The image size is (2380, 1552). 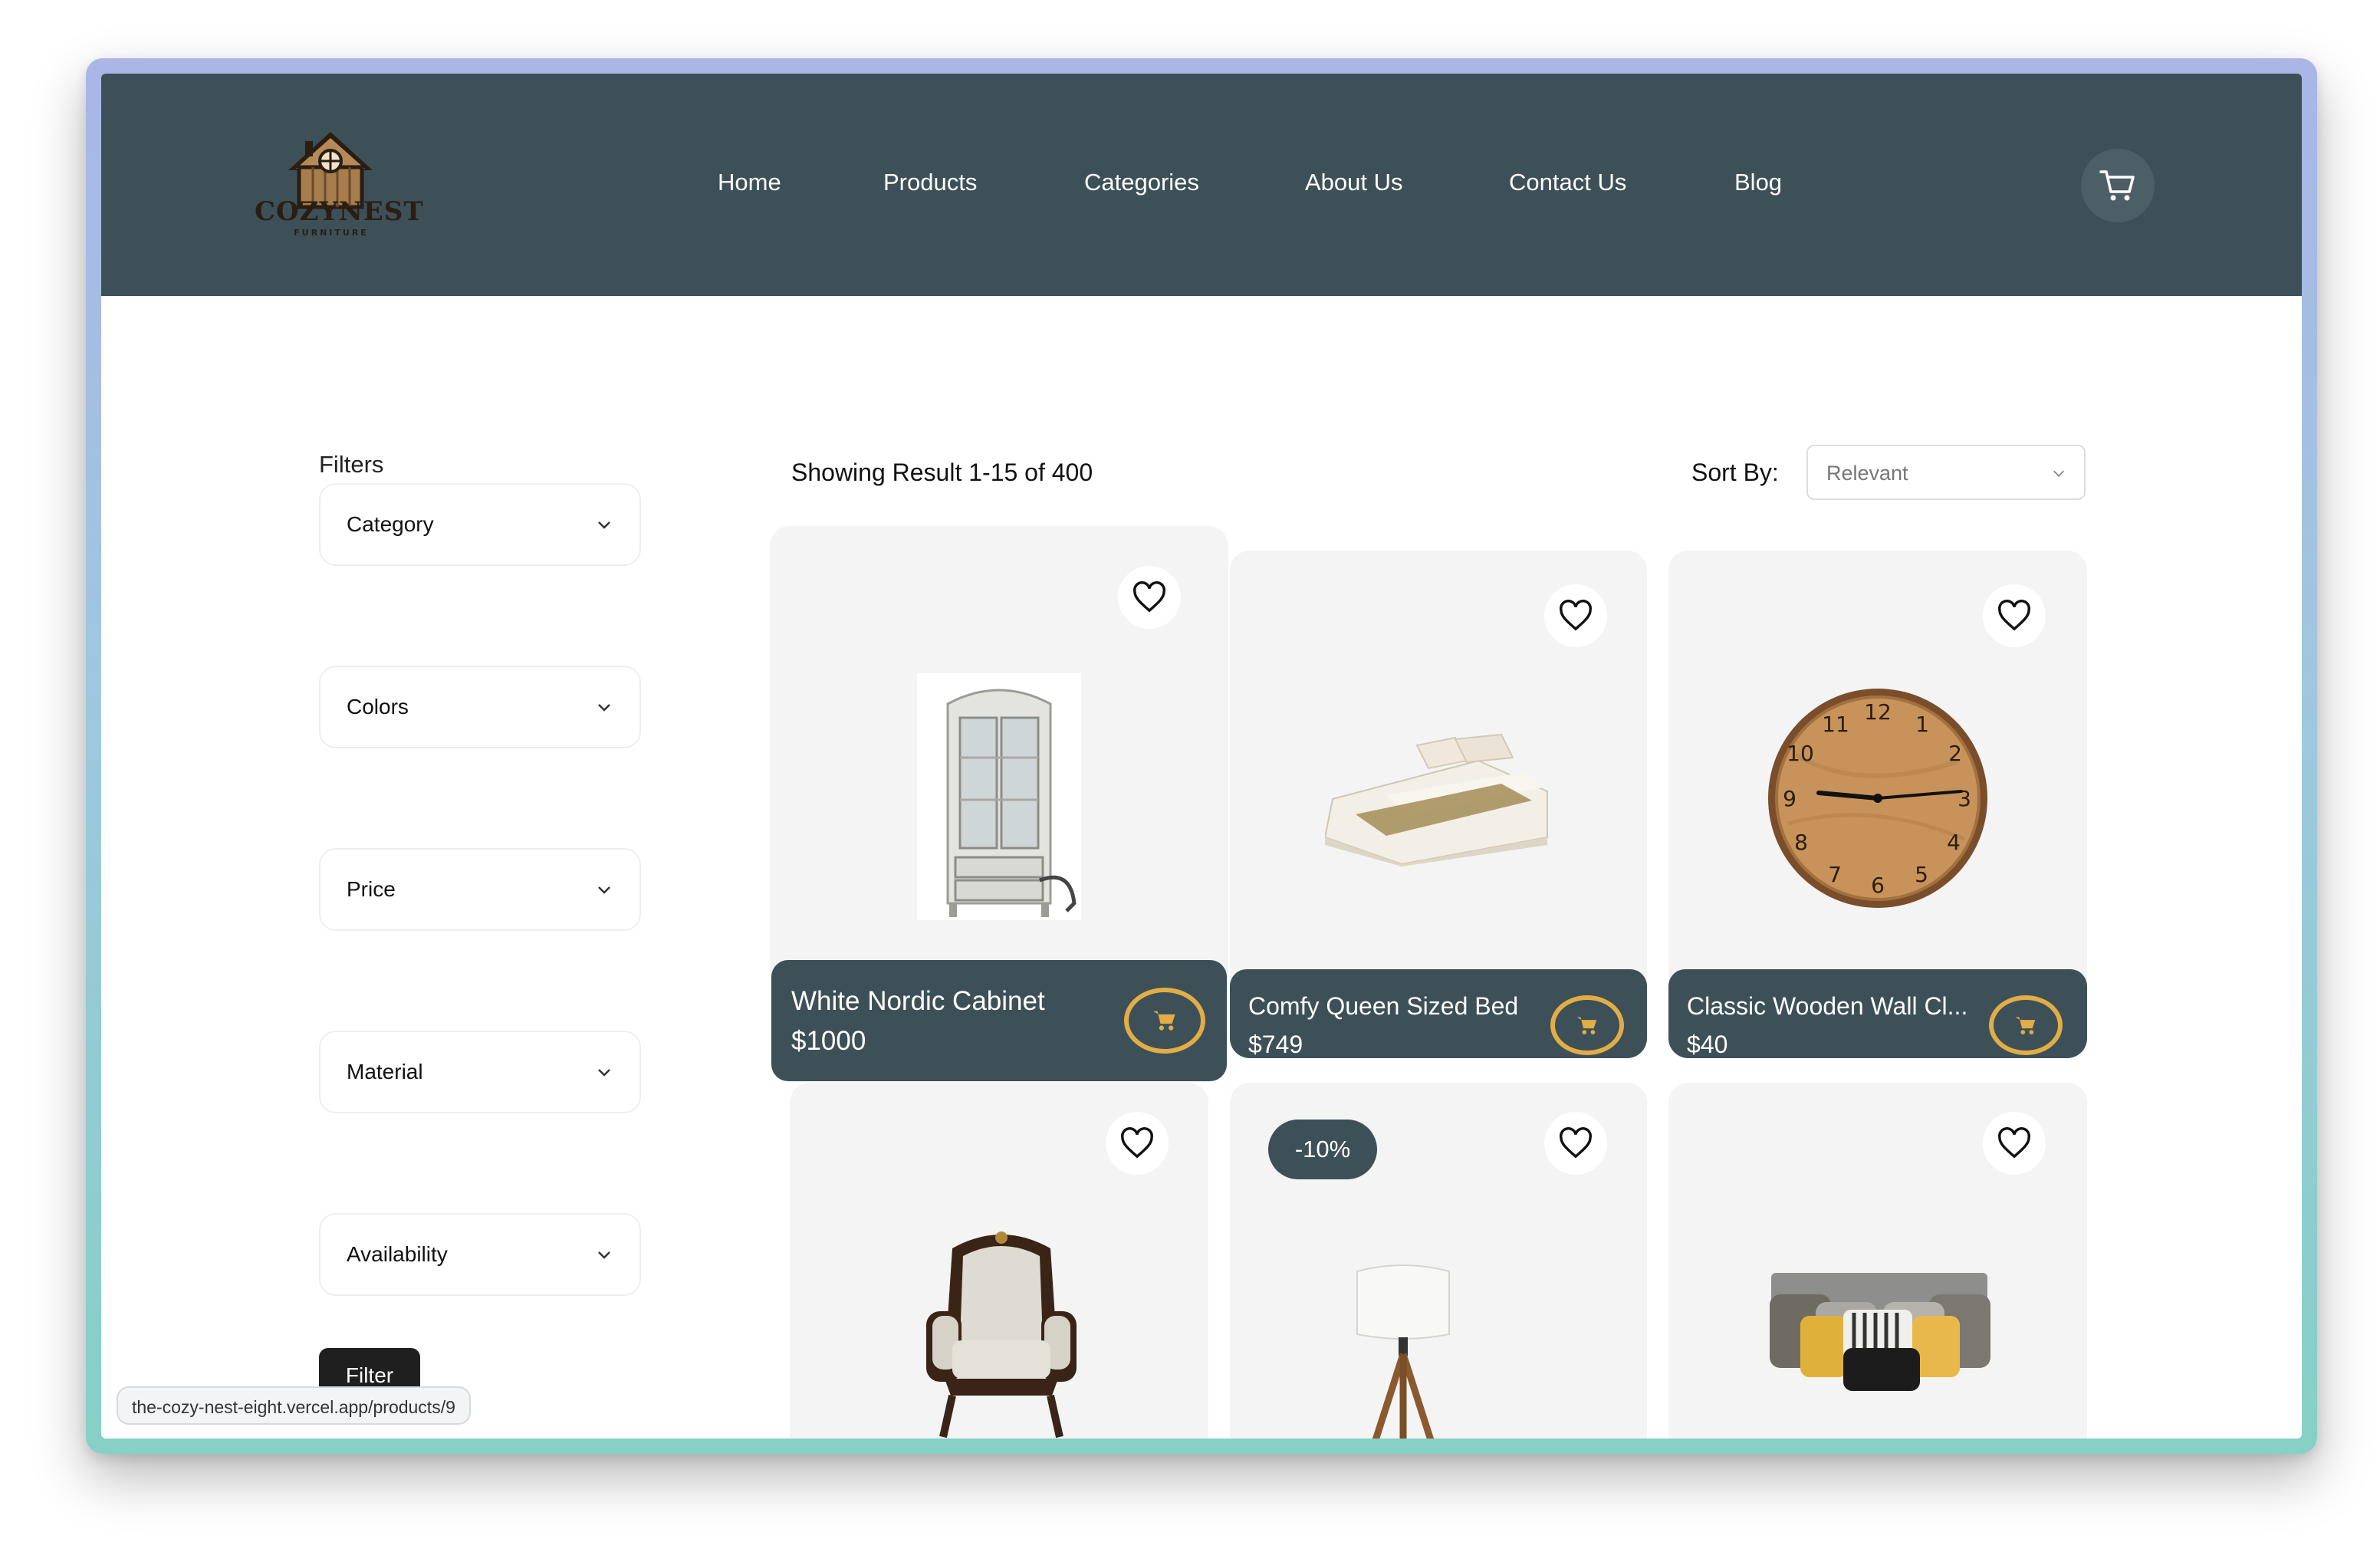 I want to click on filter-label: Category, so click(x=390, y=524).